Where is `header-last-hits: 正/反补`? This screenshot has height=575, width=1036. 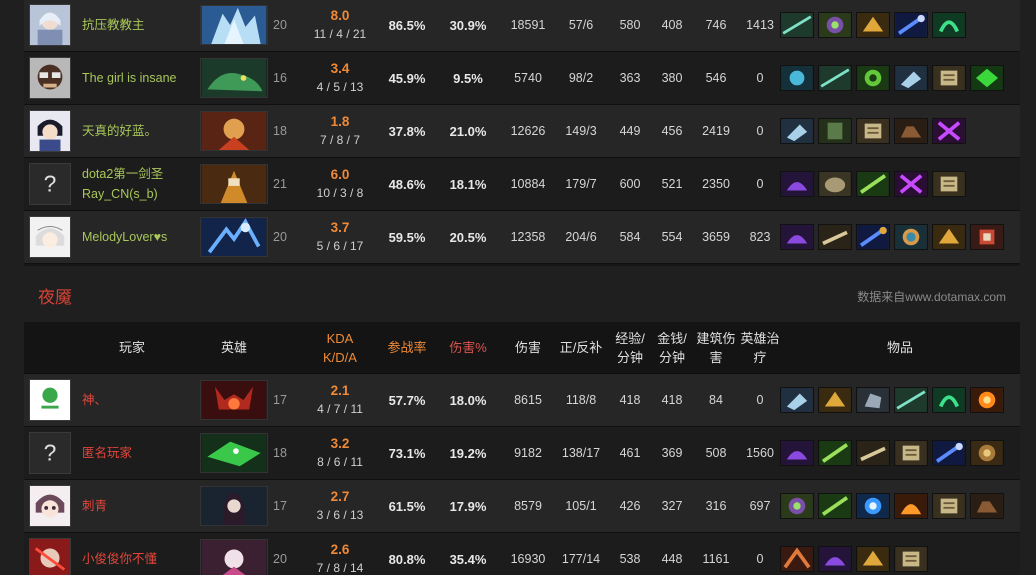
header-last-hits: 正/反补 is located at coordinates (581, 347).